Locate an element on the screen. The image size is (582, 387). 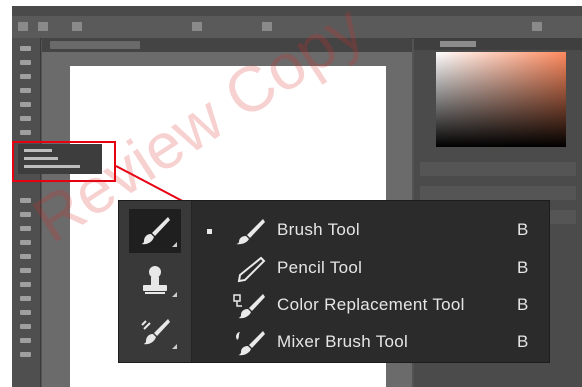
tool-group-column is located at coordinates (155, 281).